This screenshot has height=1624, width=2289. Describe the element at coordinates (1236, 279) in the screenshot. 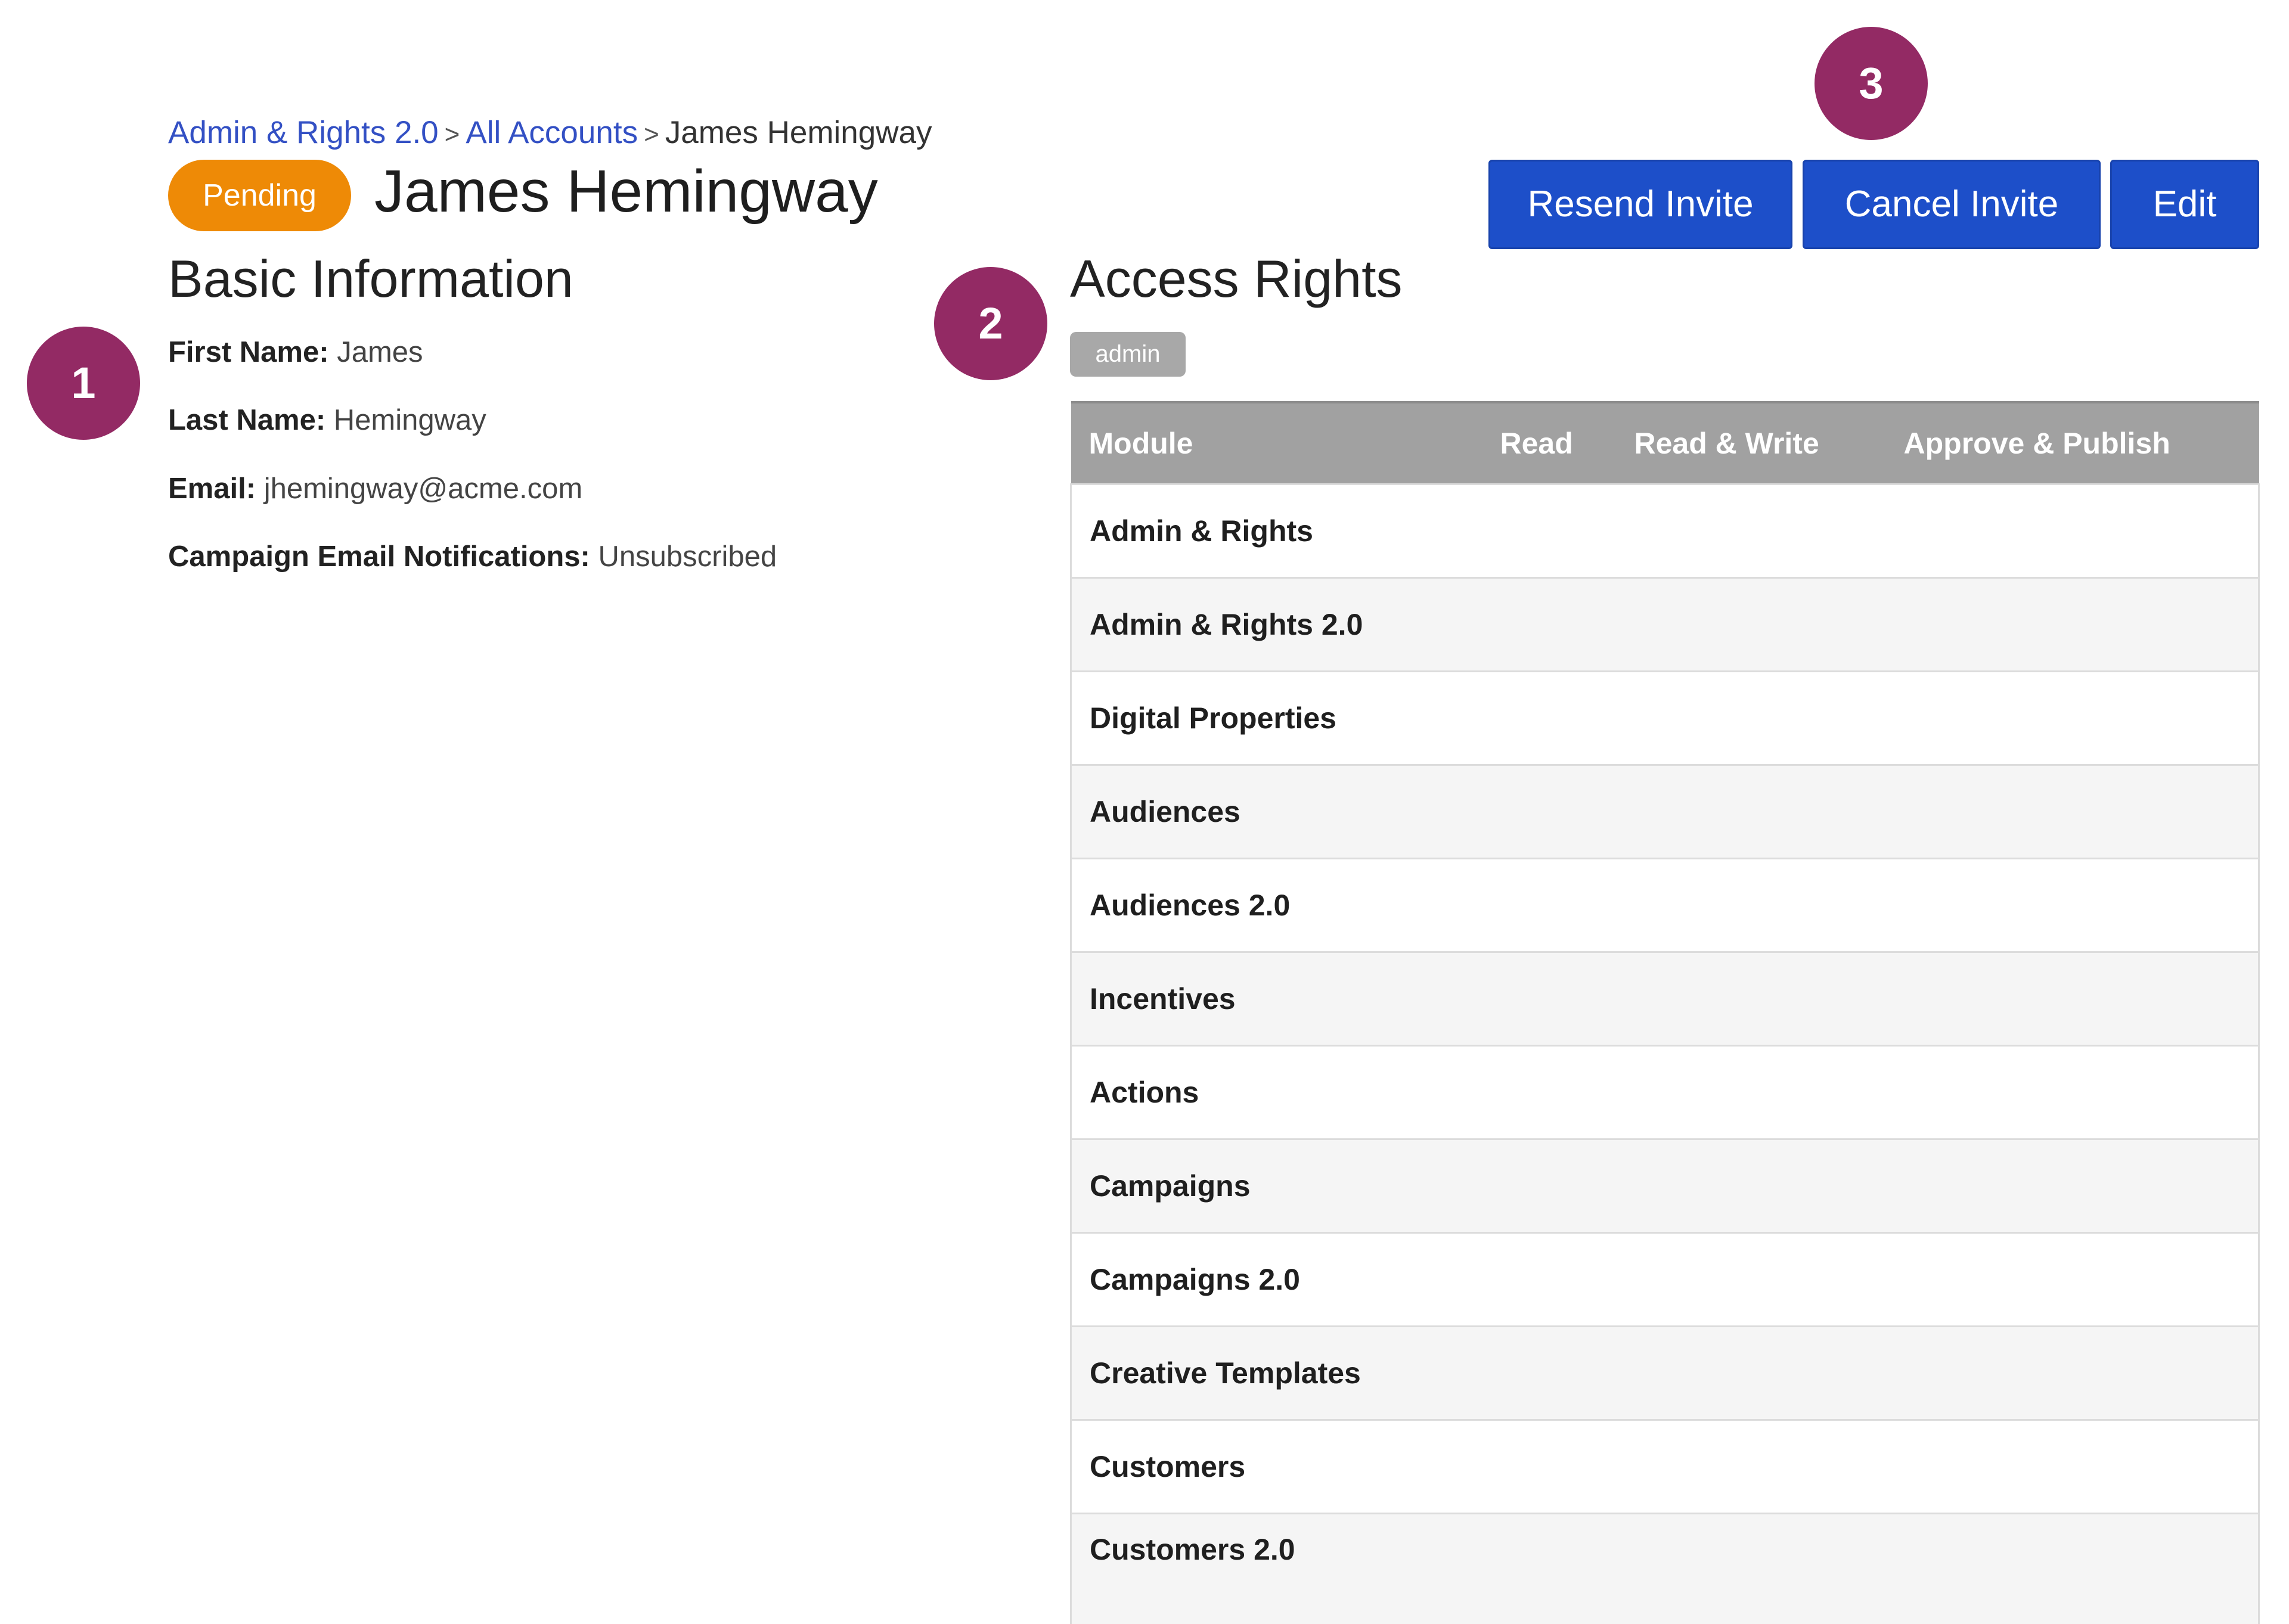

I see `access-rights-heading: Access Rights` at that location.